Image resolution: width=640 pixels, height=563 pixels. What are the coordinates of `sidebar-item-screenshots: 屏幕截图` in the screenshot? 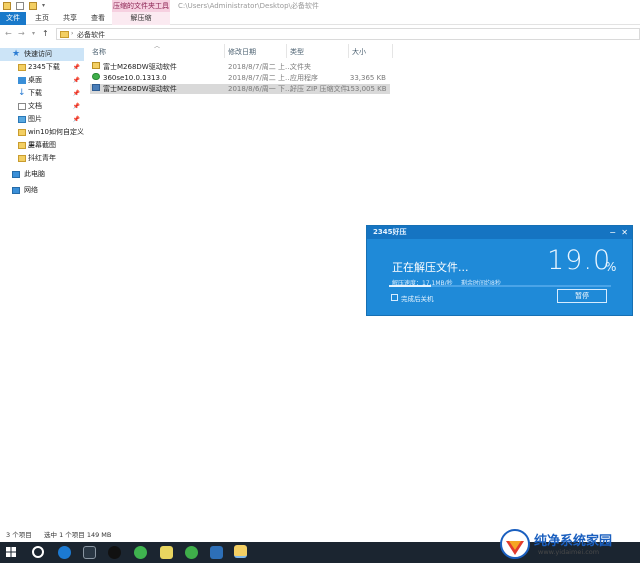 It's located at (42, 145).